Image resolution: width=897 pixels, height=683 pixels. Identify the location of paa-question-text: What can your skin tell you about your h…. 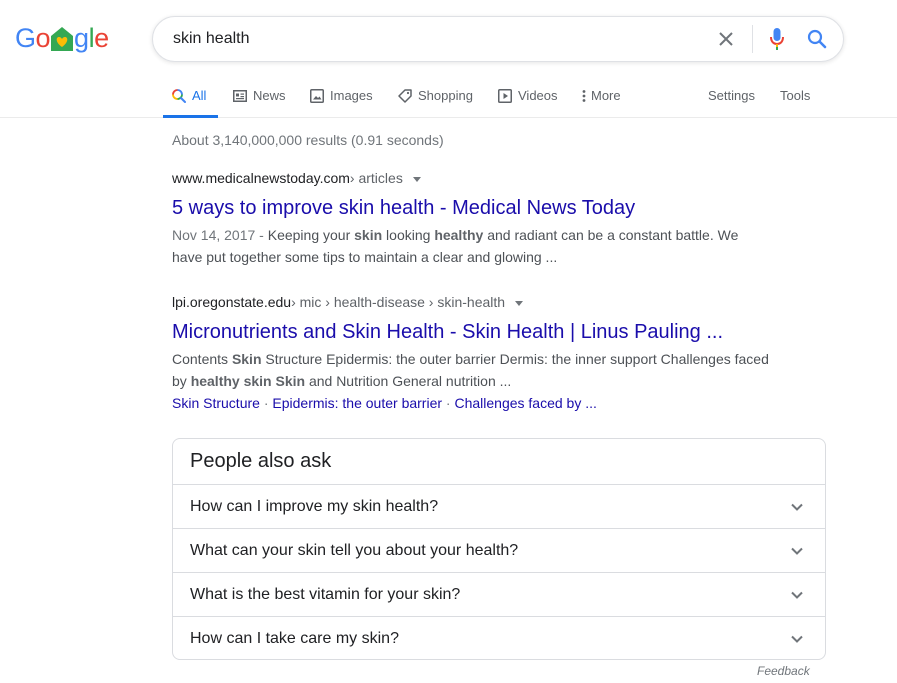
(354, 550).